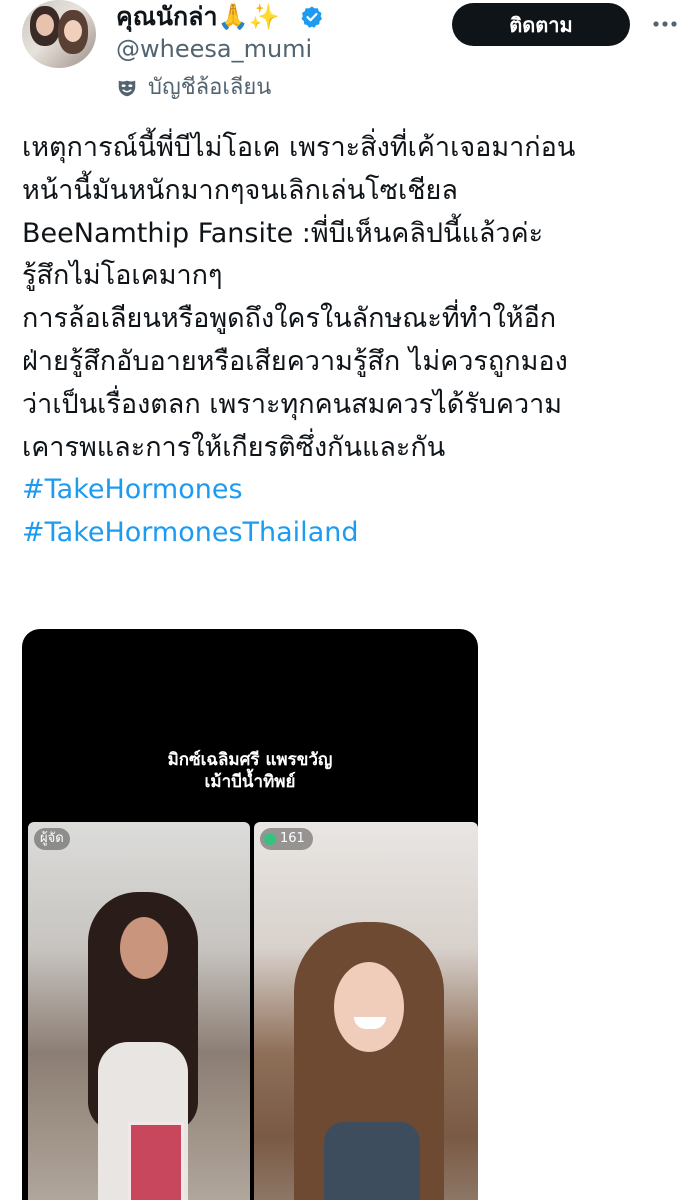 The image size is (695, 1200). What do you see at coordinates (270, 839) in the screenshot?
I see `live-dot-icon` at bounding box center [270, 839].